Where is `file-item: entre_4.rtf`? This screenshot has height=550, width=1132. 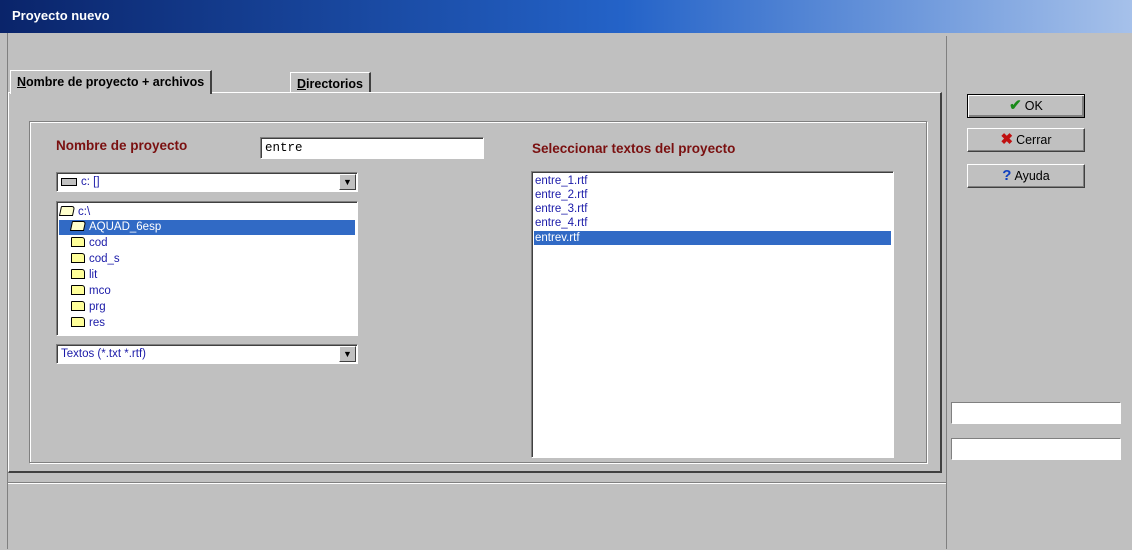 file-item: entre_4.rtf is located at coordinates (561, 223).